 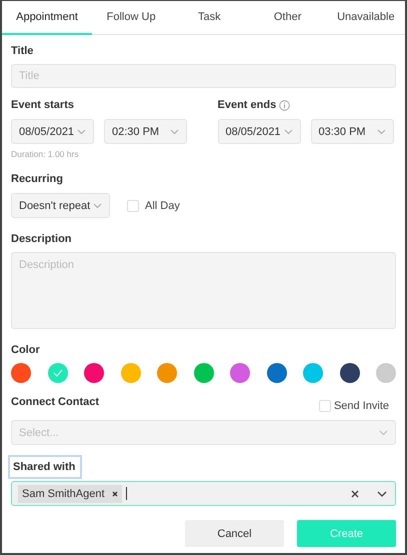 What do you see at coordinates (63, 494) in the screenshot?
I see `tag-text: Sam SmithAgent` at bounding box center [63, 494].